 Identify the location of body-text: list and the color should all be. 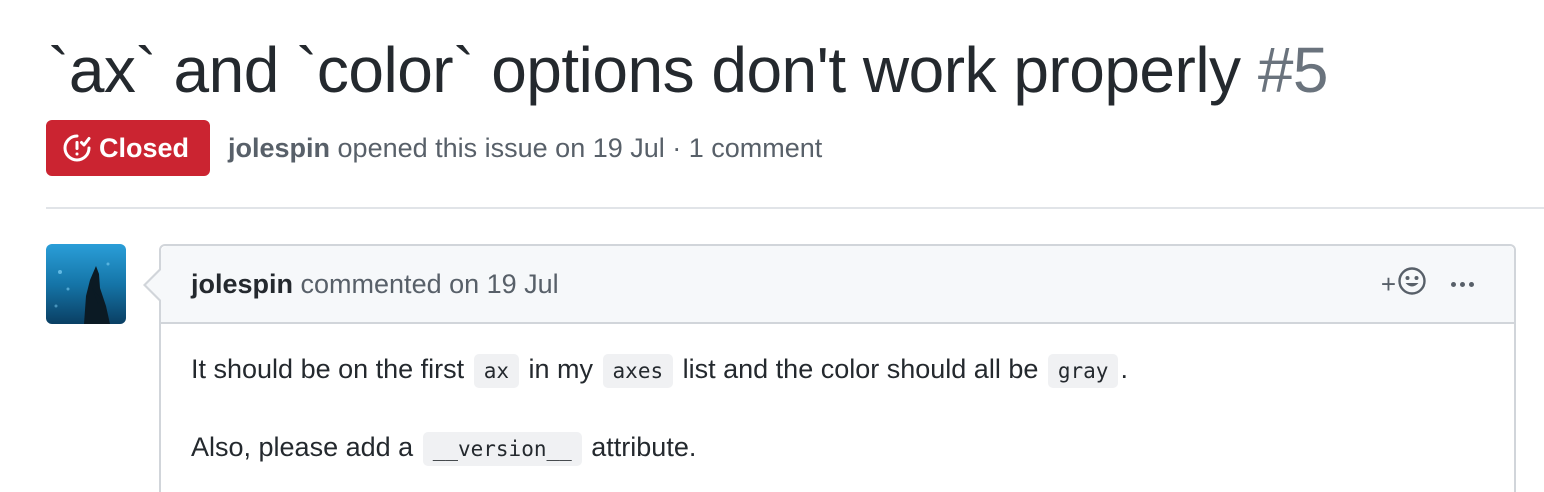
(860, 369).